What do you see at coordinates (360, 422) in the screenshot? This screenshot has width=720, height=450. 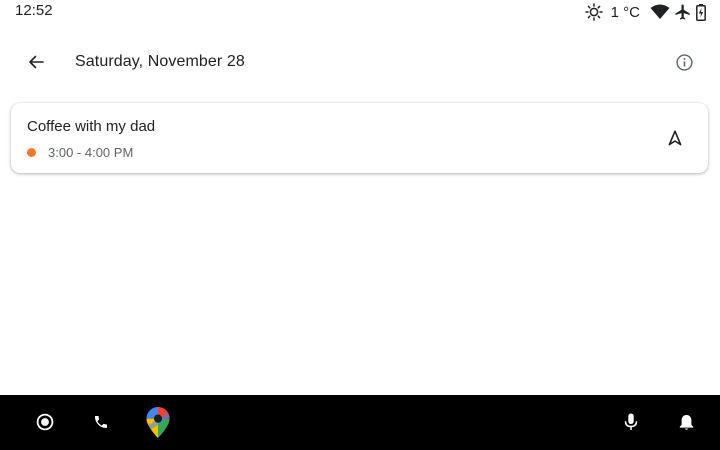 I see `bottom-nav-bar` at bounding box center [360, 422].